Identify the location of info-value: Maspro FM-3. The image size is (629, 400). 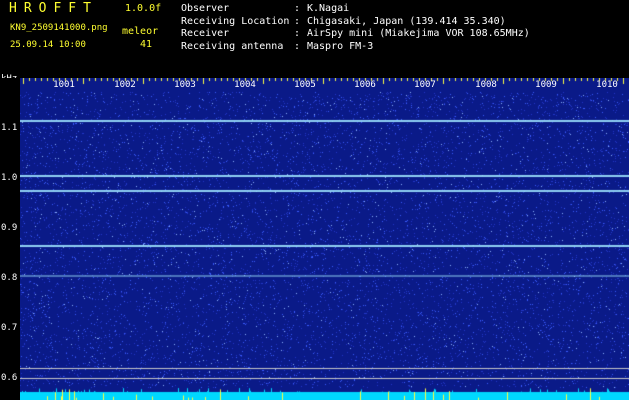
(340, 46).